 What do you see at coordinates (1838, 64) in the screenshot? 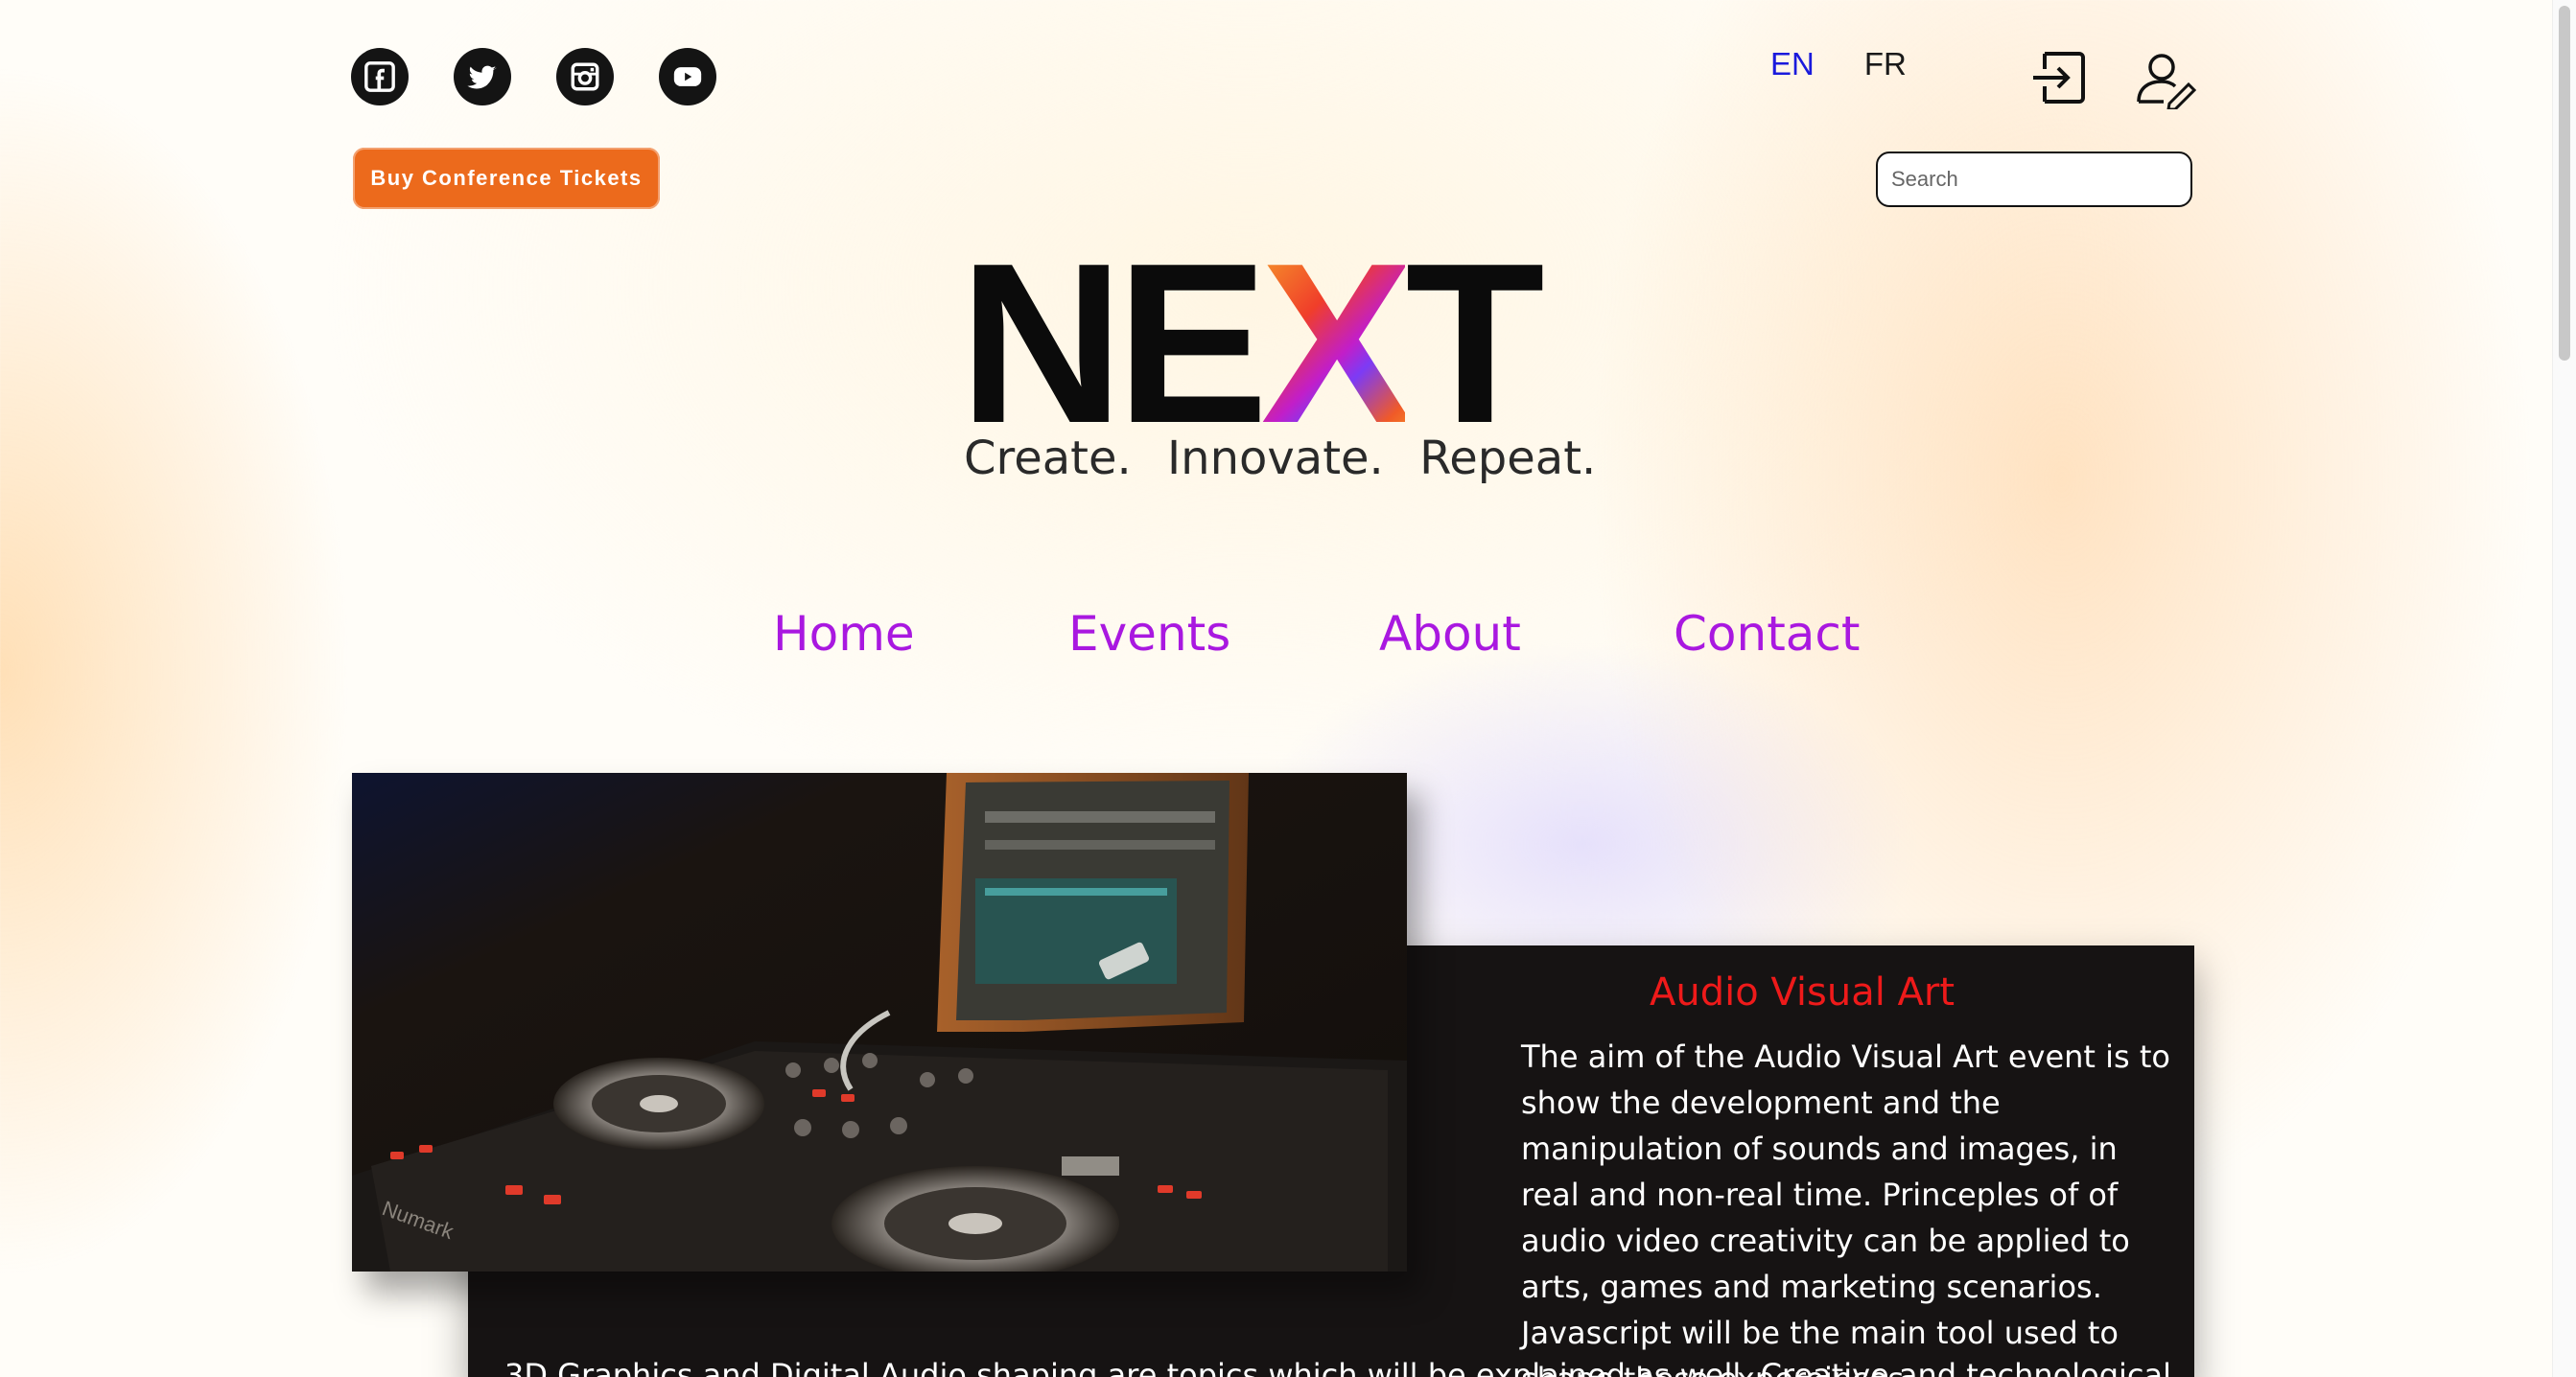
I see `language-switcher: EN FR` at bounding box center [1838, 64].